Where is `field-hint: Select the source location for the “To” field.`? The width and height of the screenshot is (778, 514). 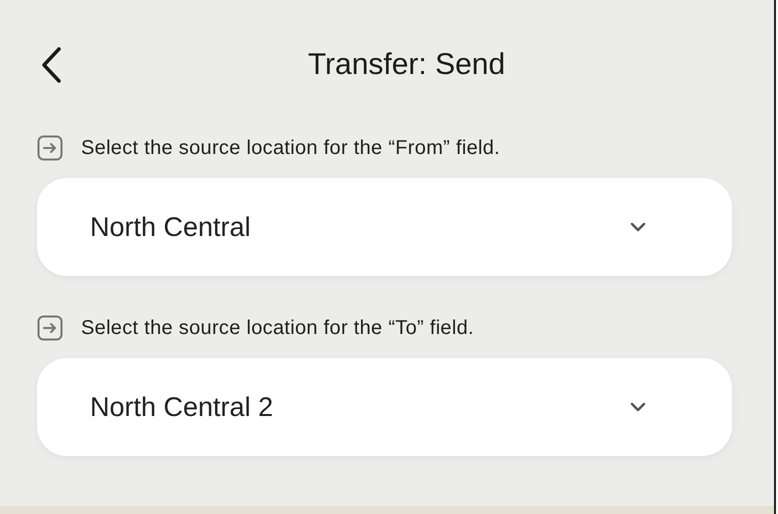
field-hint: Select the source location for the “To” field. is located at coordinates (277, 328).